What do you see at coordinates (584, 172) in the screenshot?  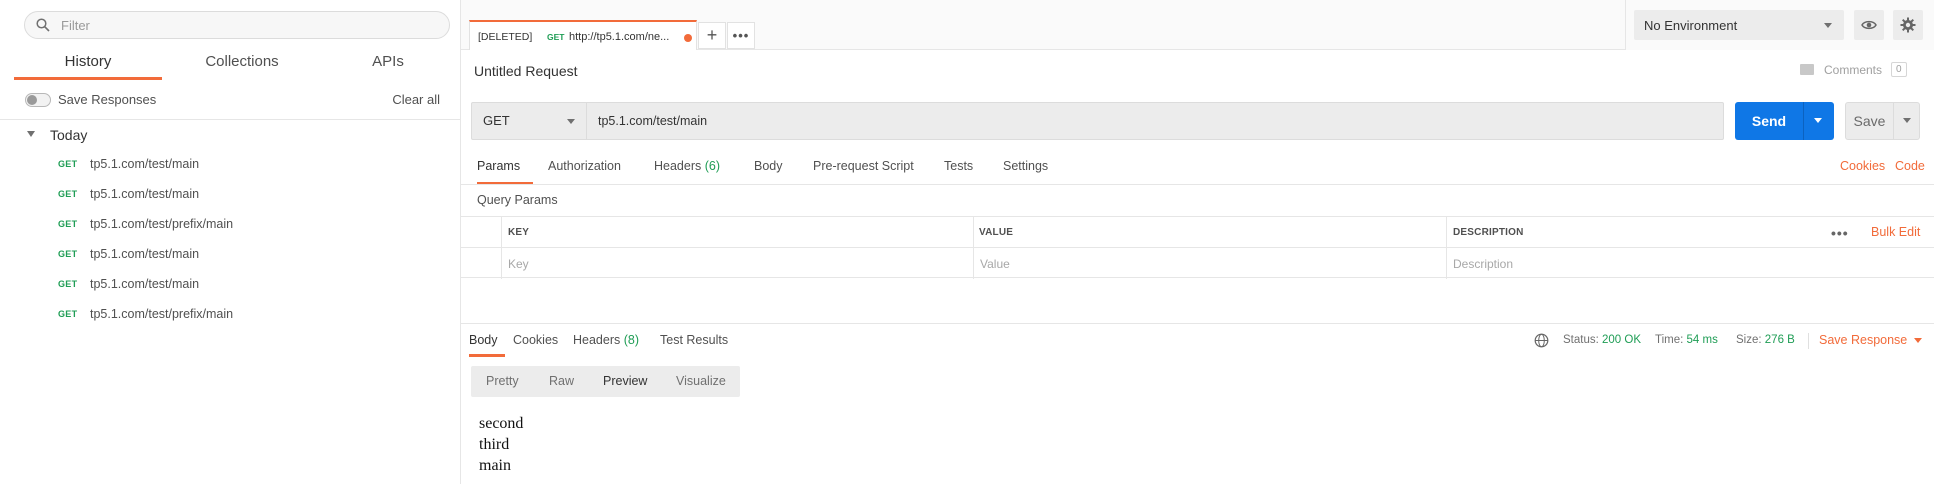 I see `tab-authorization: Authorization` at bounding box center [584, 172].